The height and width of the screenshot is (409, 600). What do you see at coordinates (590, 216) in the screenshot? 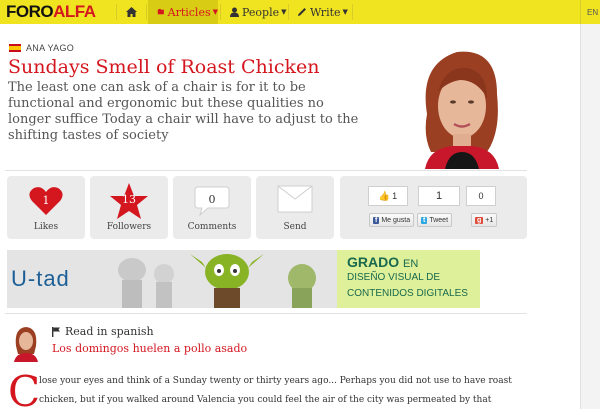
I see `vertical-scrollbar` at bounding box center [590, 216].